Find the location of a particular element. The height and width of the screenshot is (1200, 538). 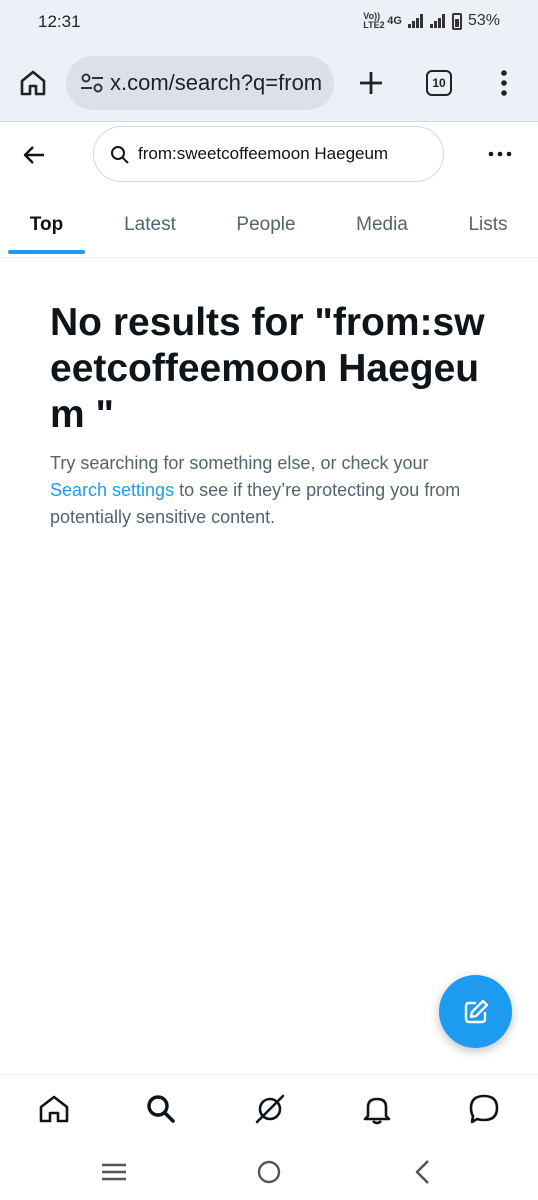

search-query-text: from:sweetcoffeemoon Haegeum is located at coordinates (263, 153).